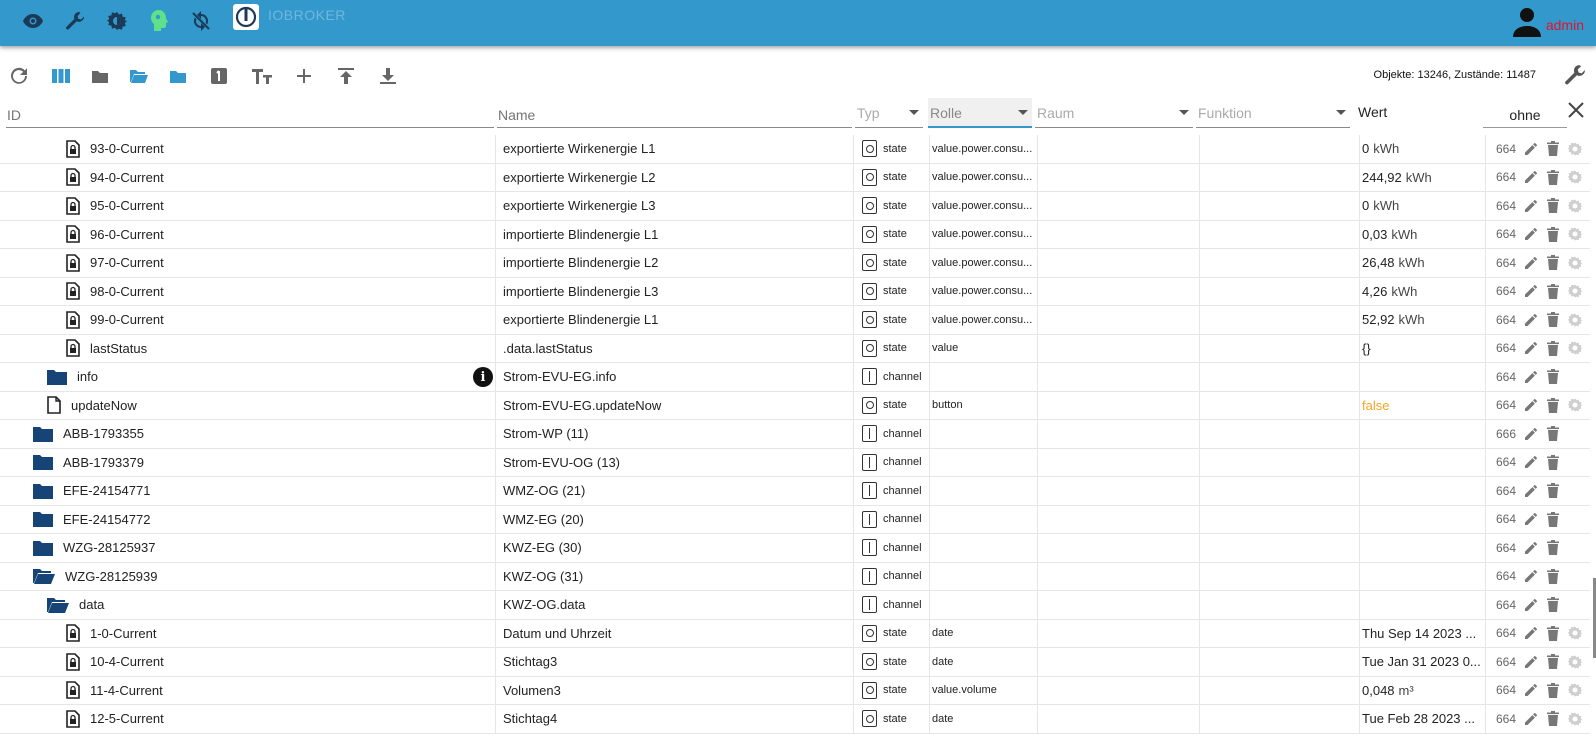  Describe the element at coordinates (795, 491) in the screenshot. I see `table-row: EFE-24154771 WMZ-OG (21) channel 664` at that location.